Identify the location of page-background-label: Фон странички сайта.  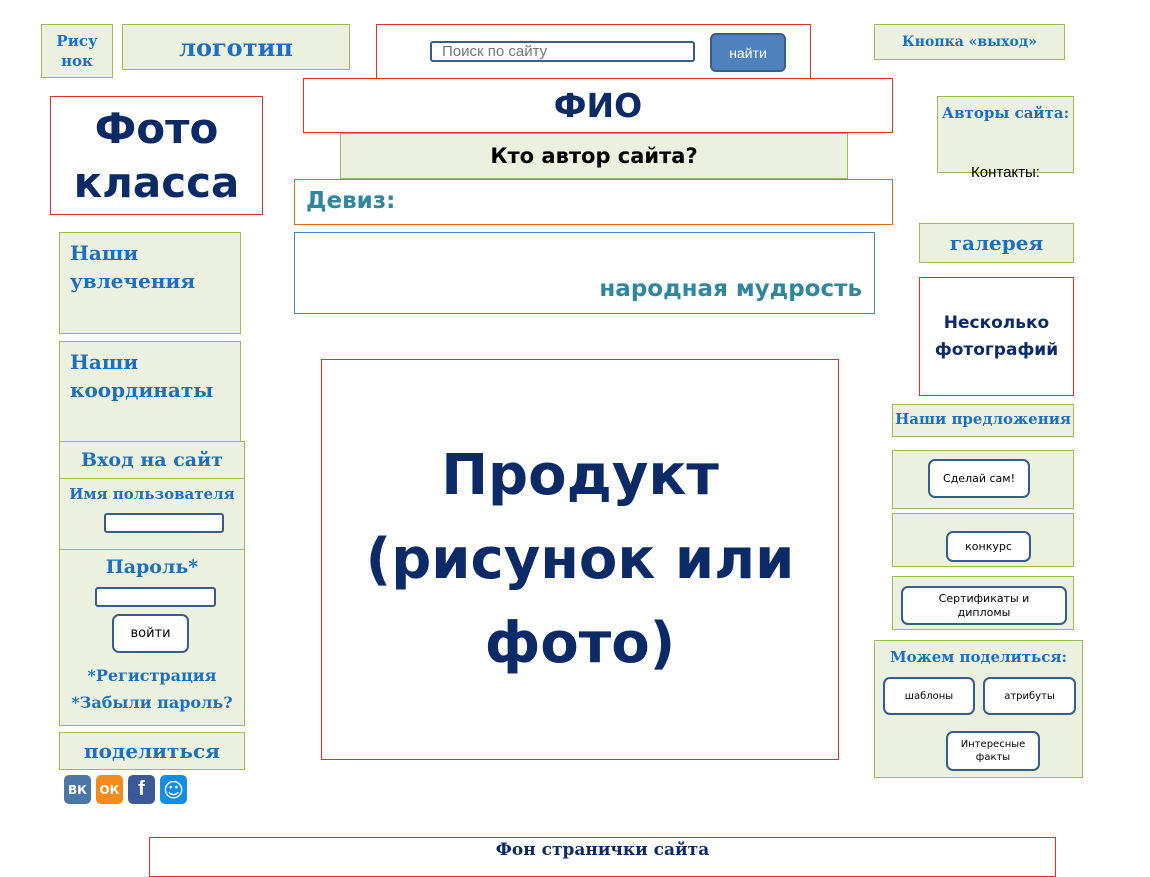
(602, 857).